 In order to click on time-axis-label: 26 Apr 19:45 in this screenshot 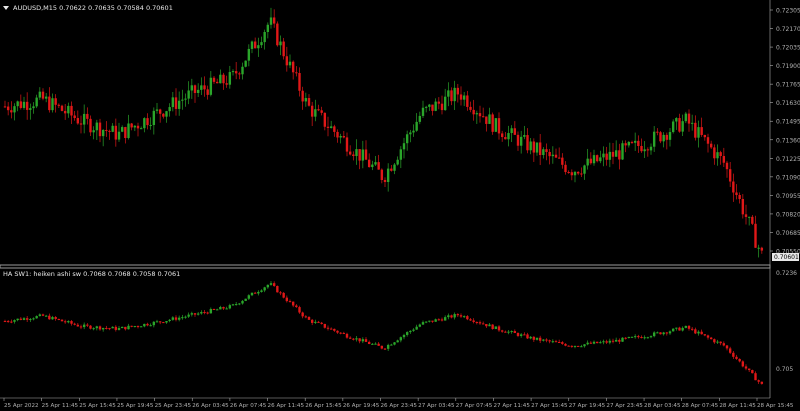, I will do `click(361, 406)`.